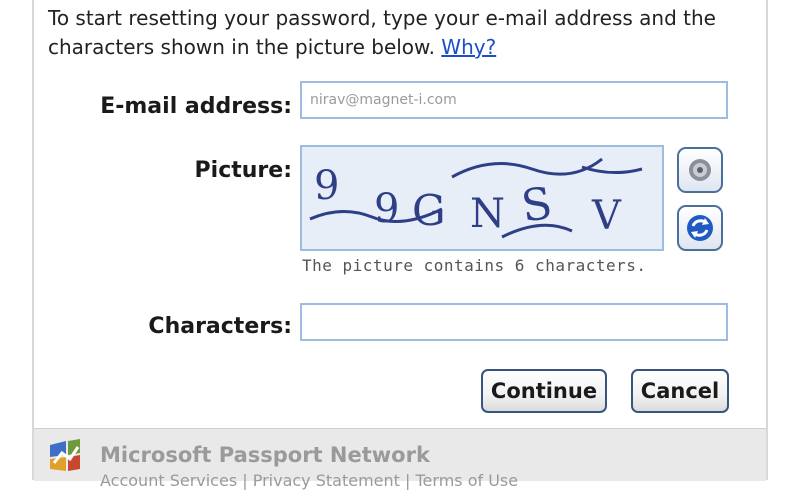  What do you see at coordinates (680, 391) in the screenshot?
I see `cancel-button: Cancel` at bounding box center [680, 391].